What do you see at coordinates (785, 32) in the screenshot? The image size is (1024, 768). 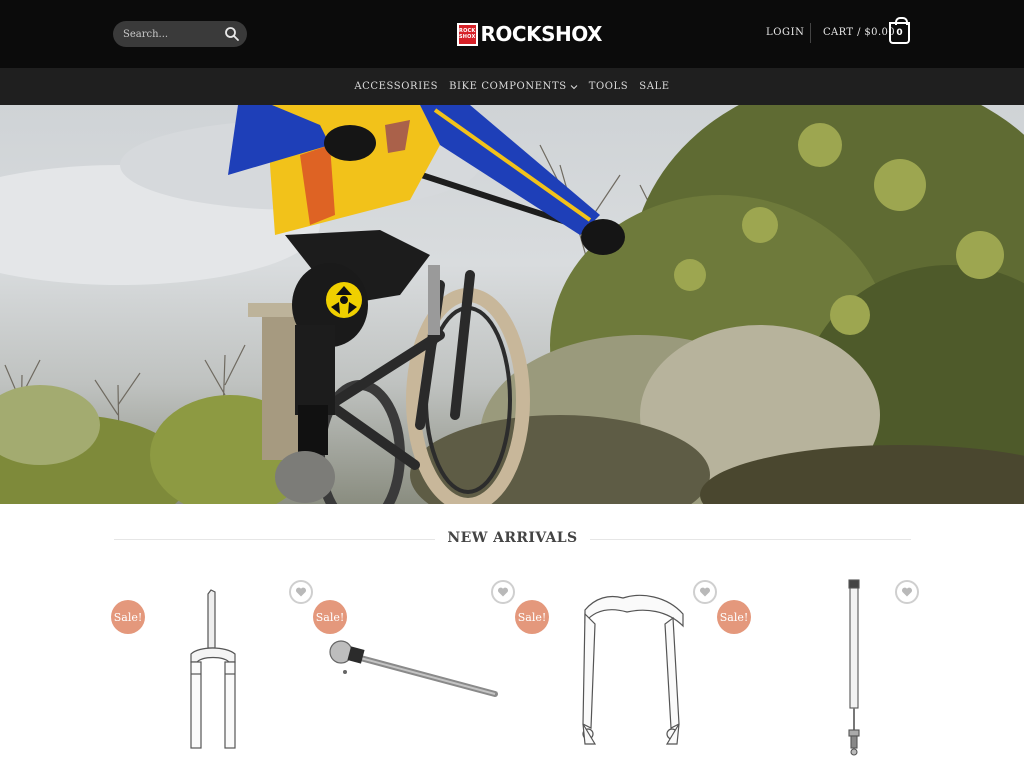 I see `login-link: LOGIN` at bounding box center [785, 32].